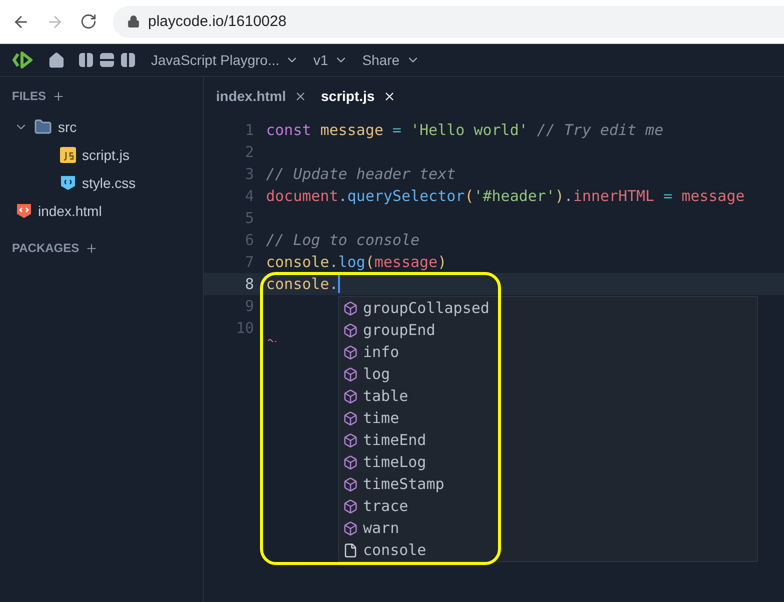 The height and width of the screenshot is (602, 784). What do you see at coordinates (249, 174) in the screenshot?
I see `line-number: 3` at bounding box center [249, 174].